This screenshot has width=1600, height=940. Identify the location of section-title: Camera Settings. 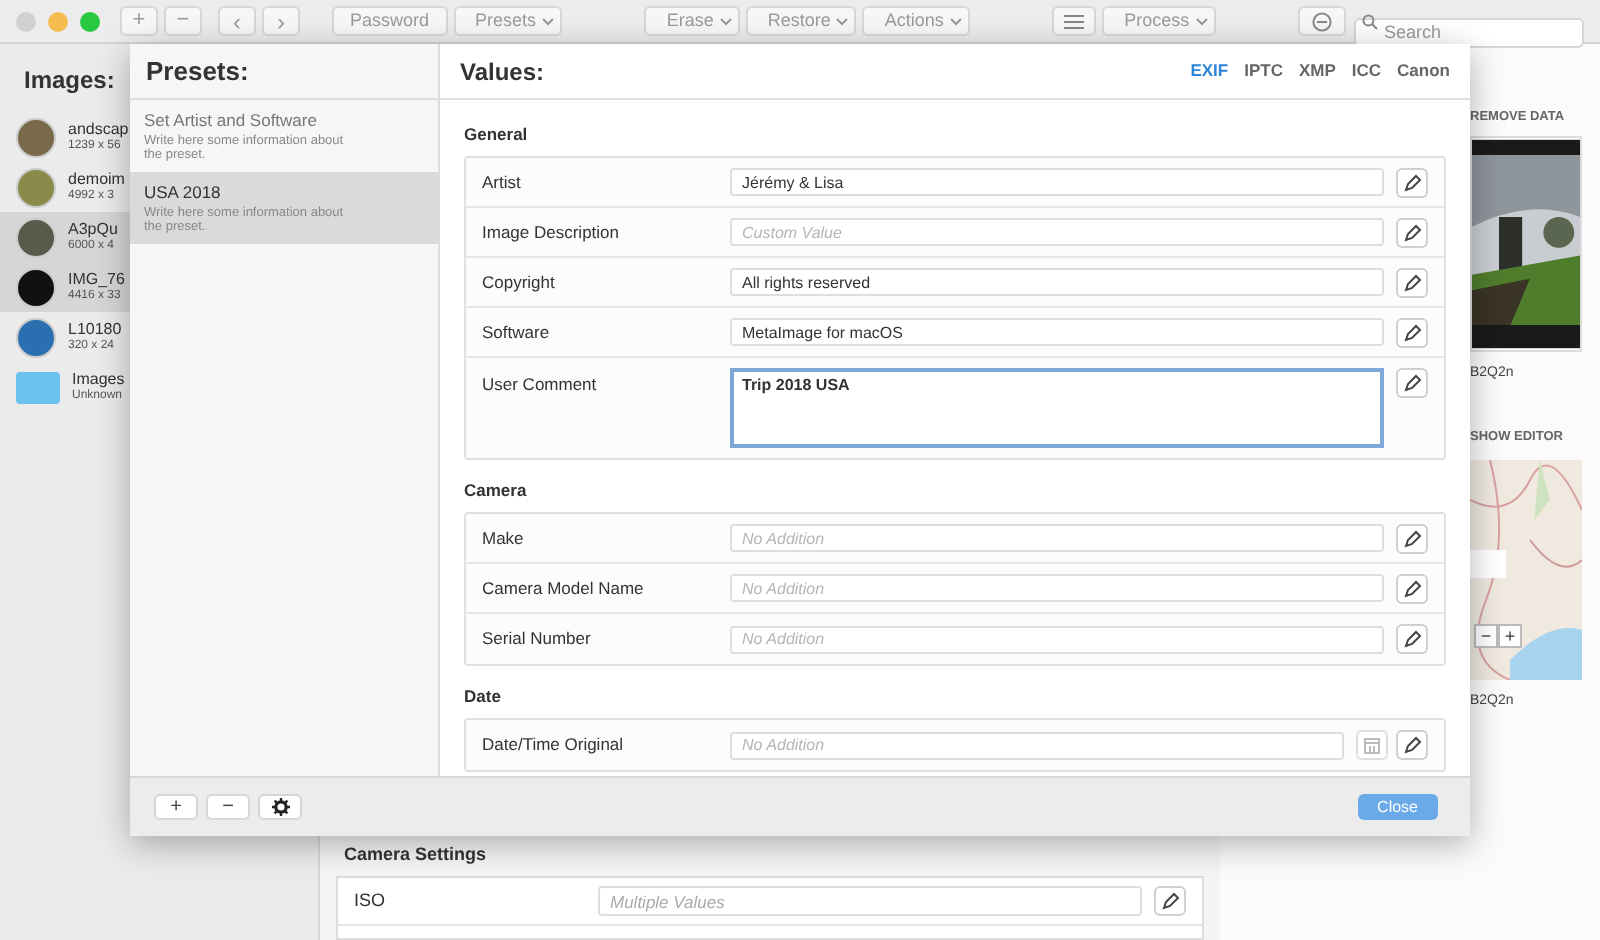
(415, 854).